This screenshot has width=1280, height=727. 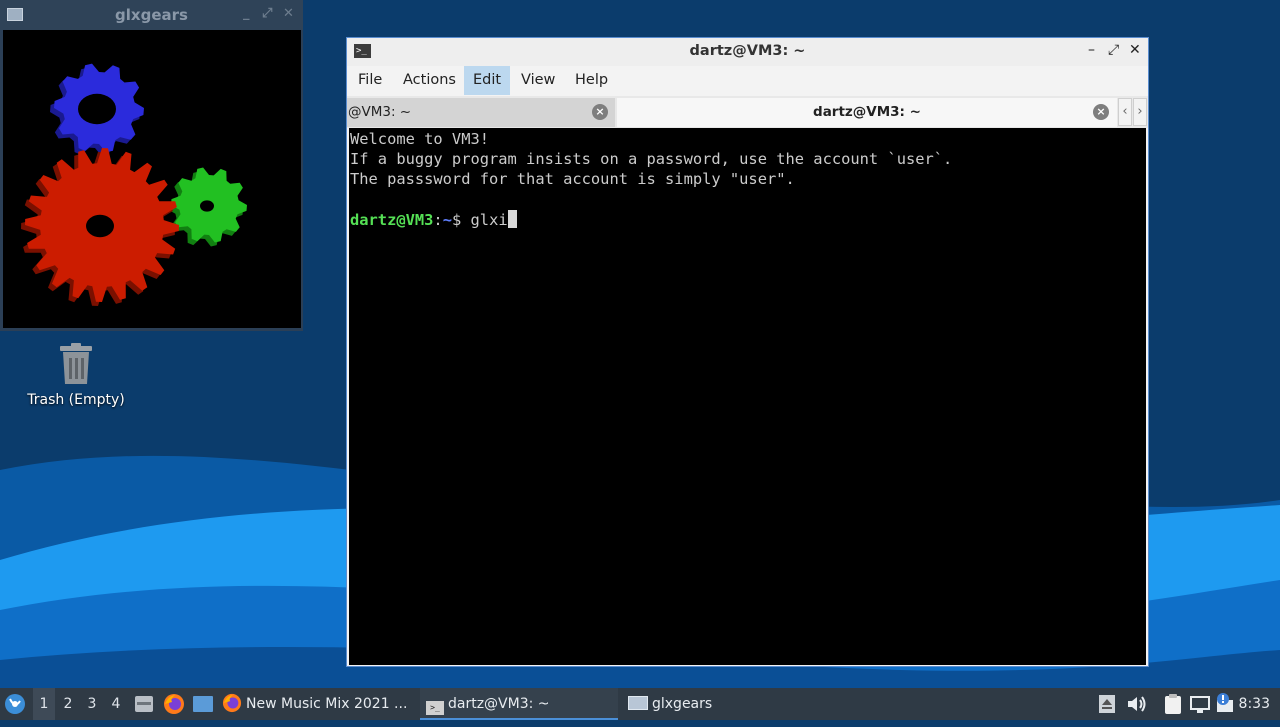 I want to click on workspace-4: 4, so click(x=116, y=704).